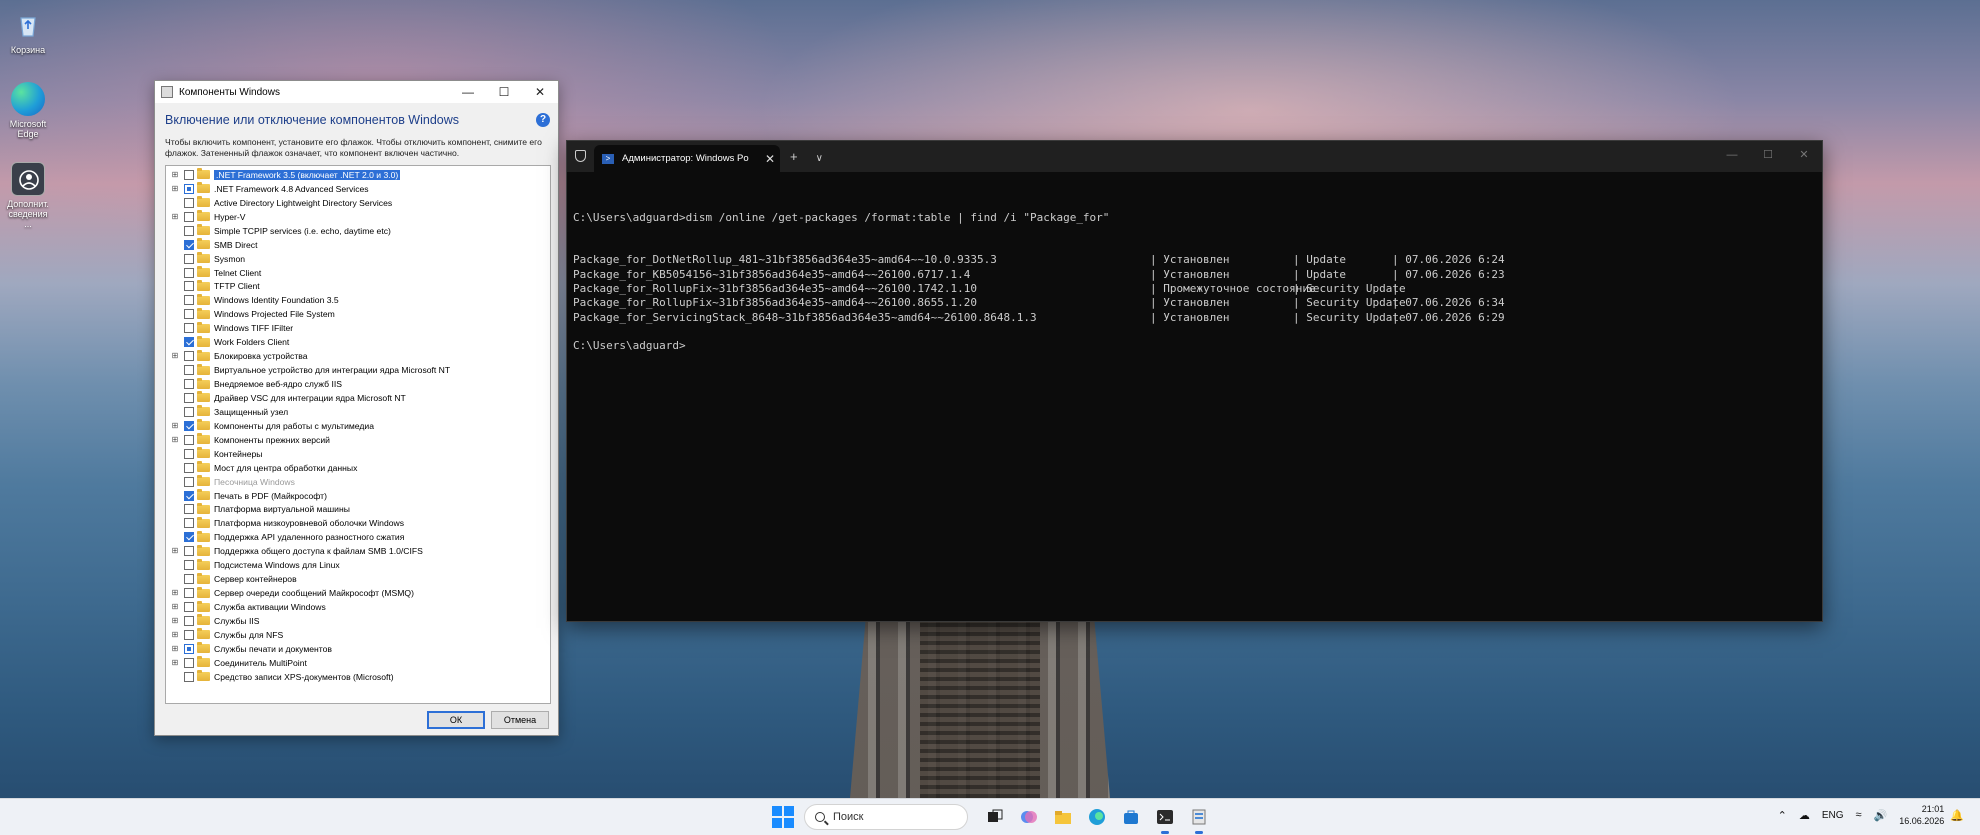 The height and width of the screenshot is (835, 1980). What do you see at coordinates (358, 426) in the screenshot?
I see `feature-row: ⊞ Компоненты для работы с мультимедиа` at bounding box center [358, 426].